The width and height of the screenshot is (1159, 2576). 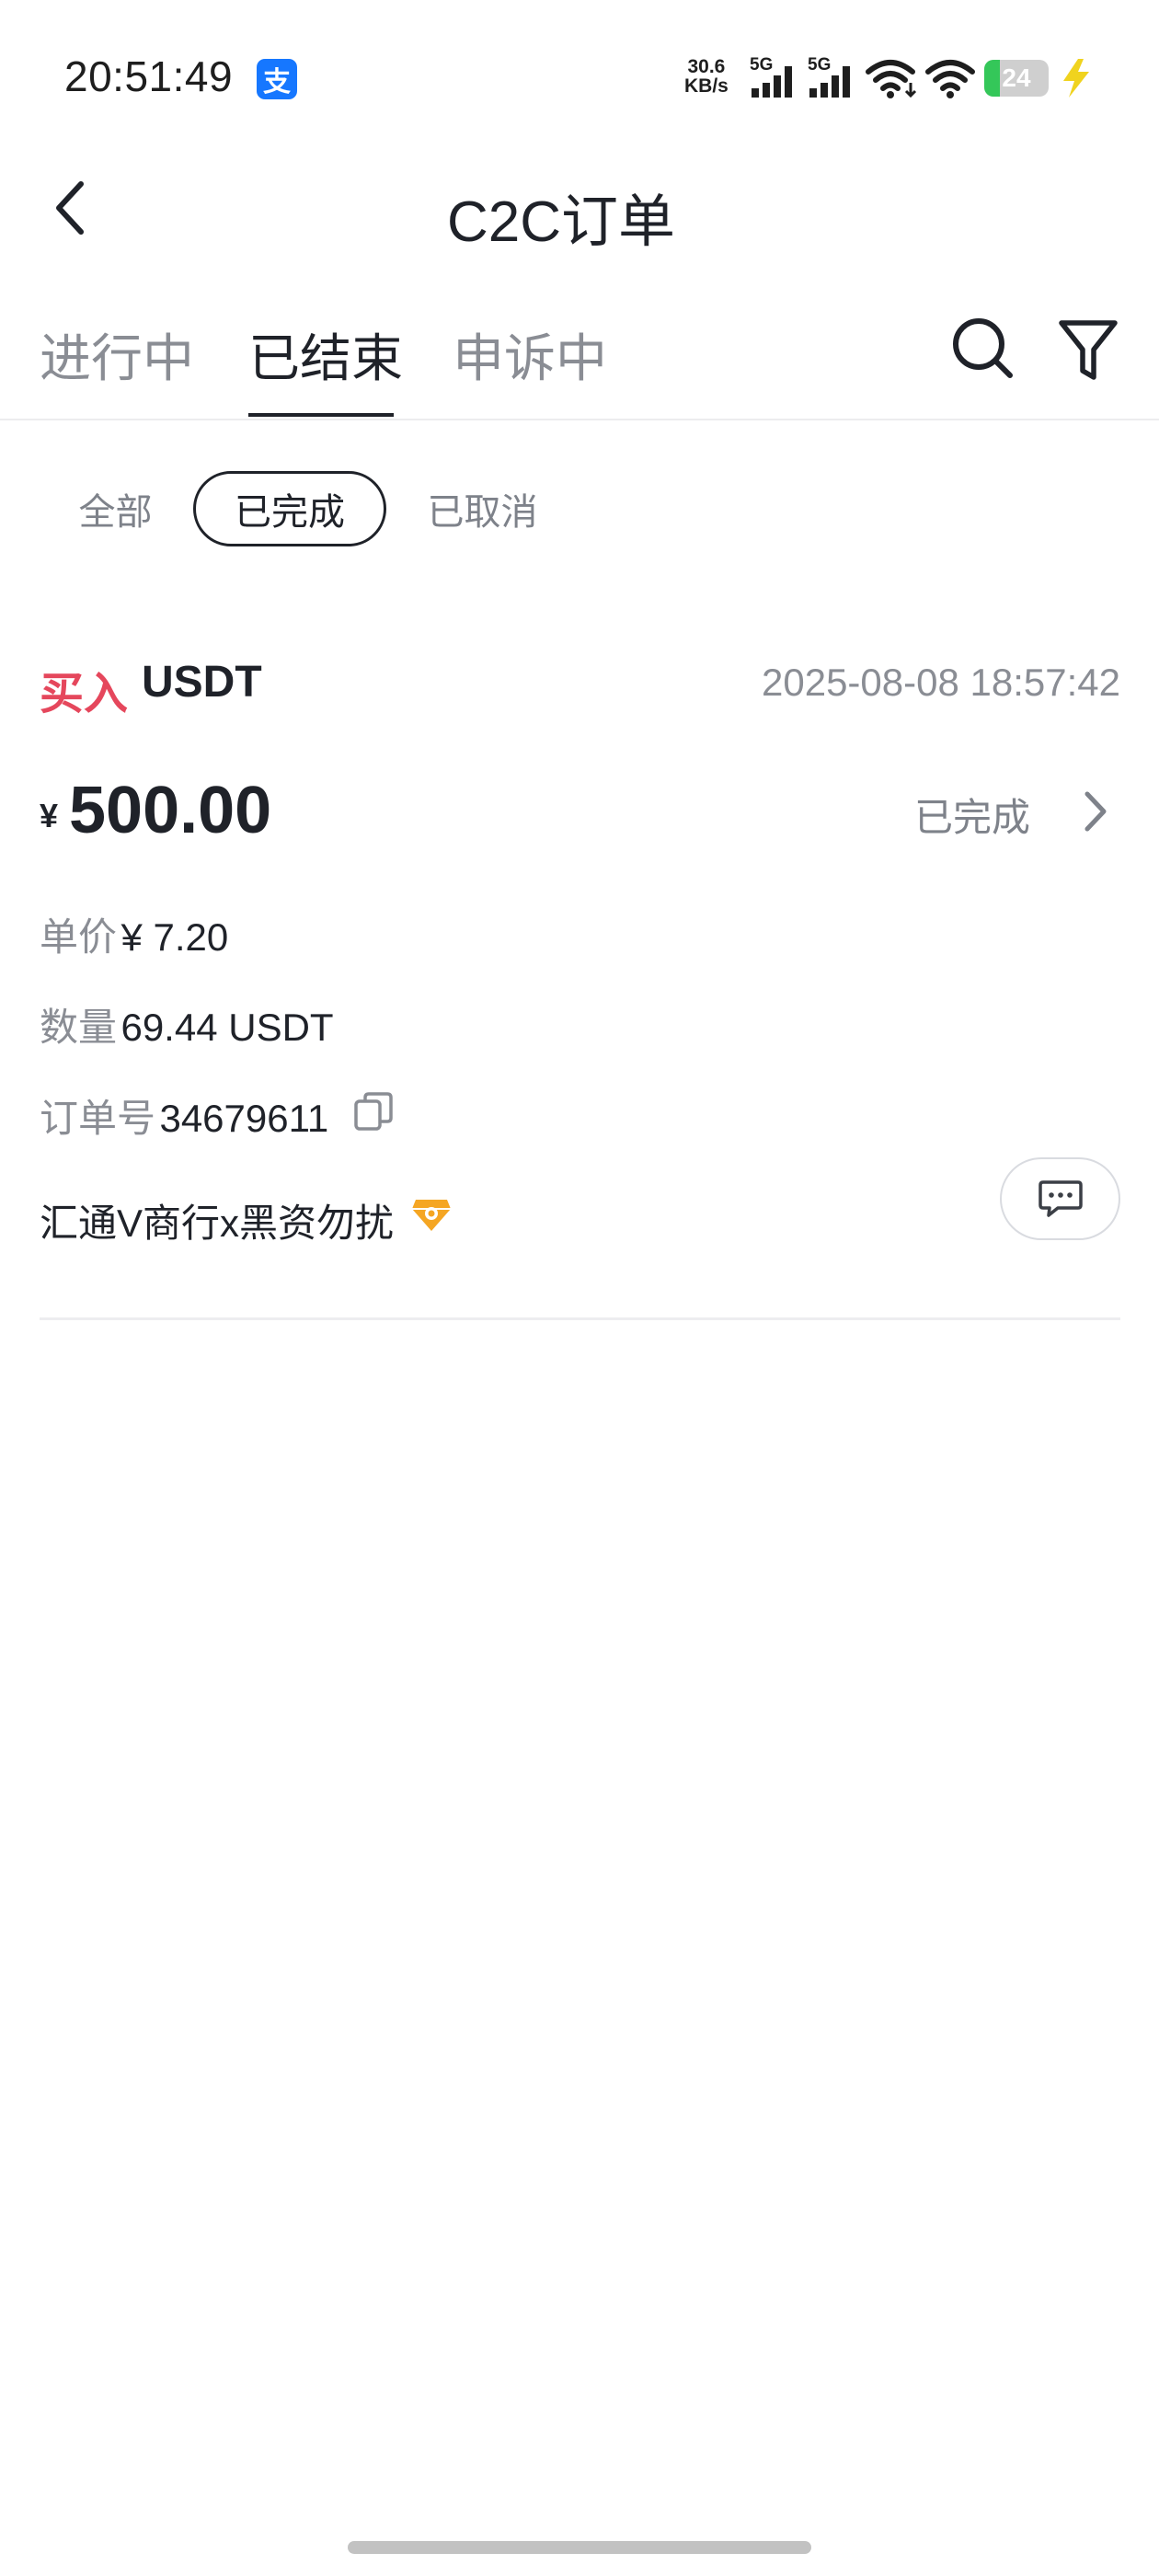 What do you see at coordinates (117, 354) in the screenshot?
I see `tab-in-progress: 进行中` at bounding box center [117, 354].